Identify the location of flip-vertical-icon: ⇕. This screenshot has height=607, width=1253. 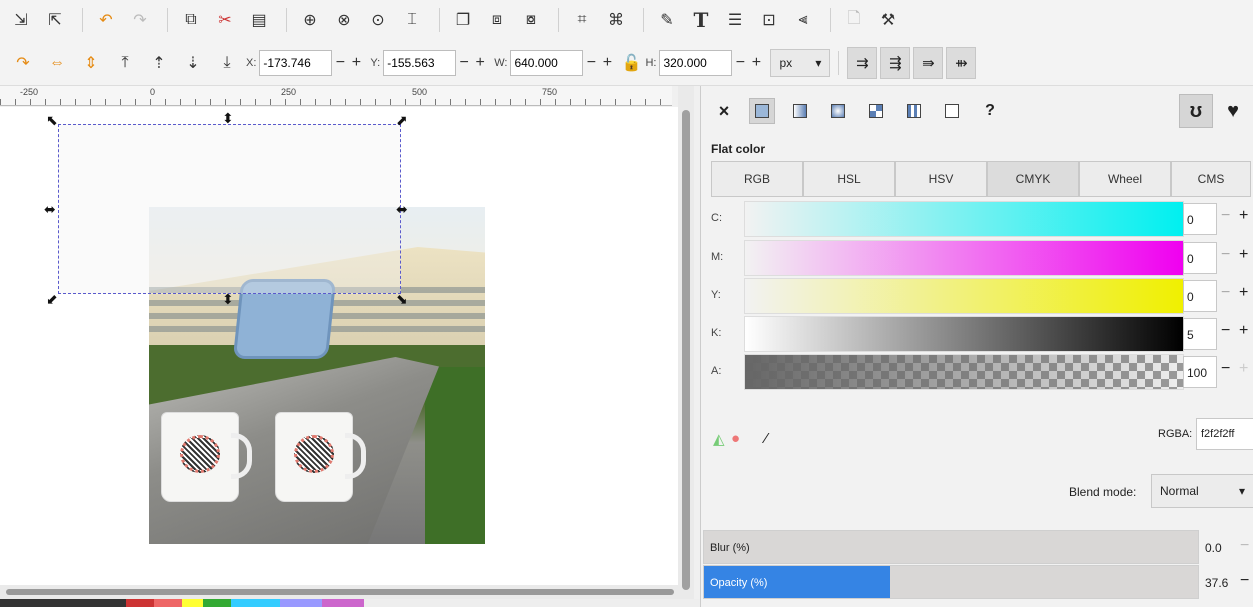
(91, 63).